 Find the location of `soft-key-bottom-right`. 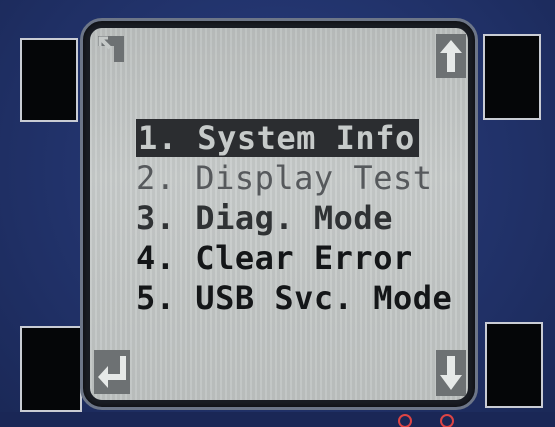

soft-key-bottom-right is located at coordinates (514, 365).